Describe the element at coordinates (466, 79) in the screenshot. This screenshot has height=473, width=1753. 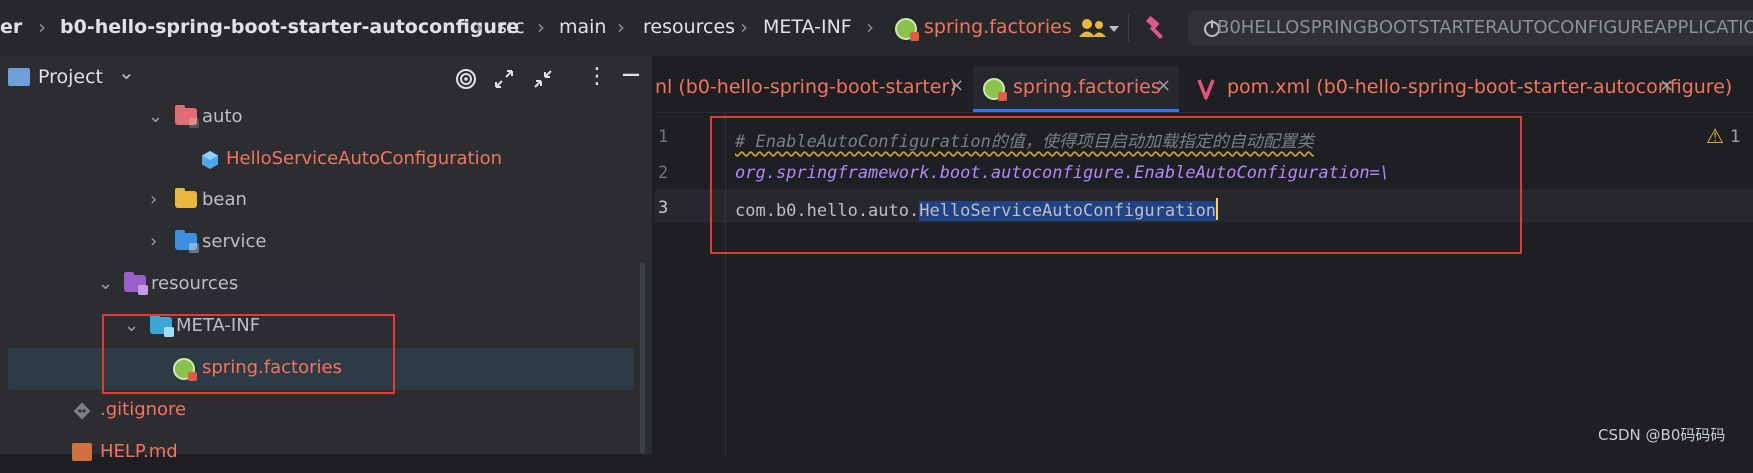
I see `select-opened-file-icon` at that location.